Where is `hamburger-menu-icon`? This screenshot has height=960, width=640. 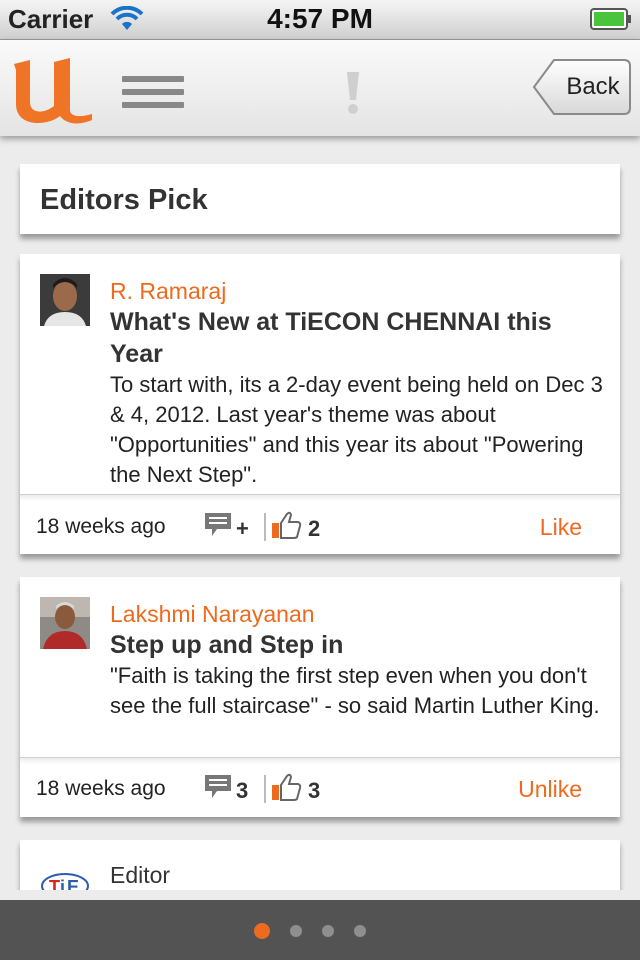
hamburger-menu-icon is located at coordinates (153, 93).